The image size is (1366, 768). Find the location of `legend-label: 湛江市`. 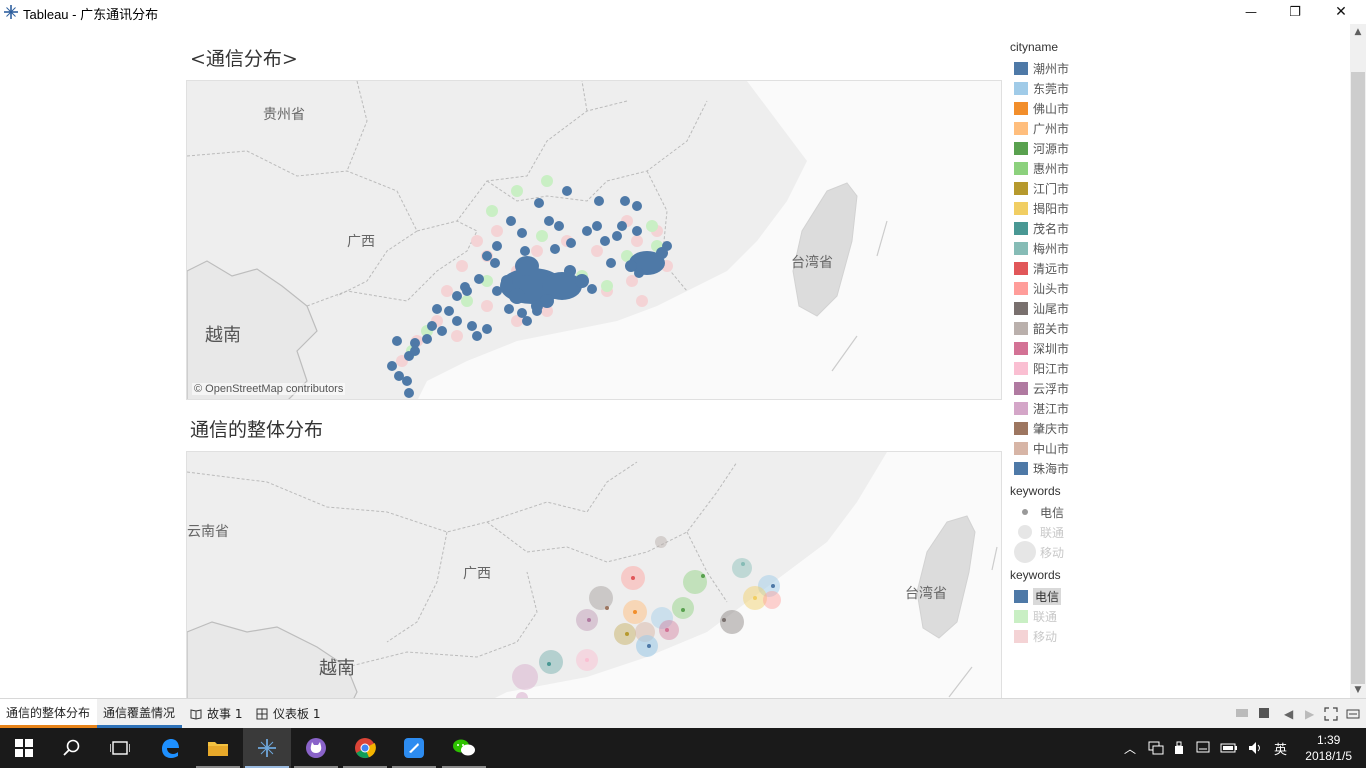

legend-label: 湛江市 is located at coordinates (1051, 408).